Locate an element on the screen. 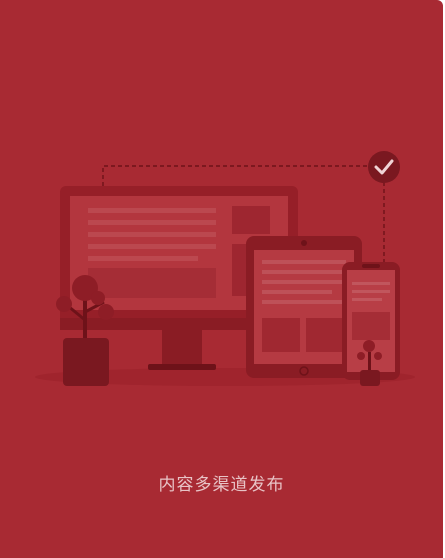 Image resolution: width=445 pixels, height=558 pixels. check-icon is located at coordinates (384, 167).